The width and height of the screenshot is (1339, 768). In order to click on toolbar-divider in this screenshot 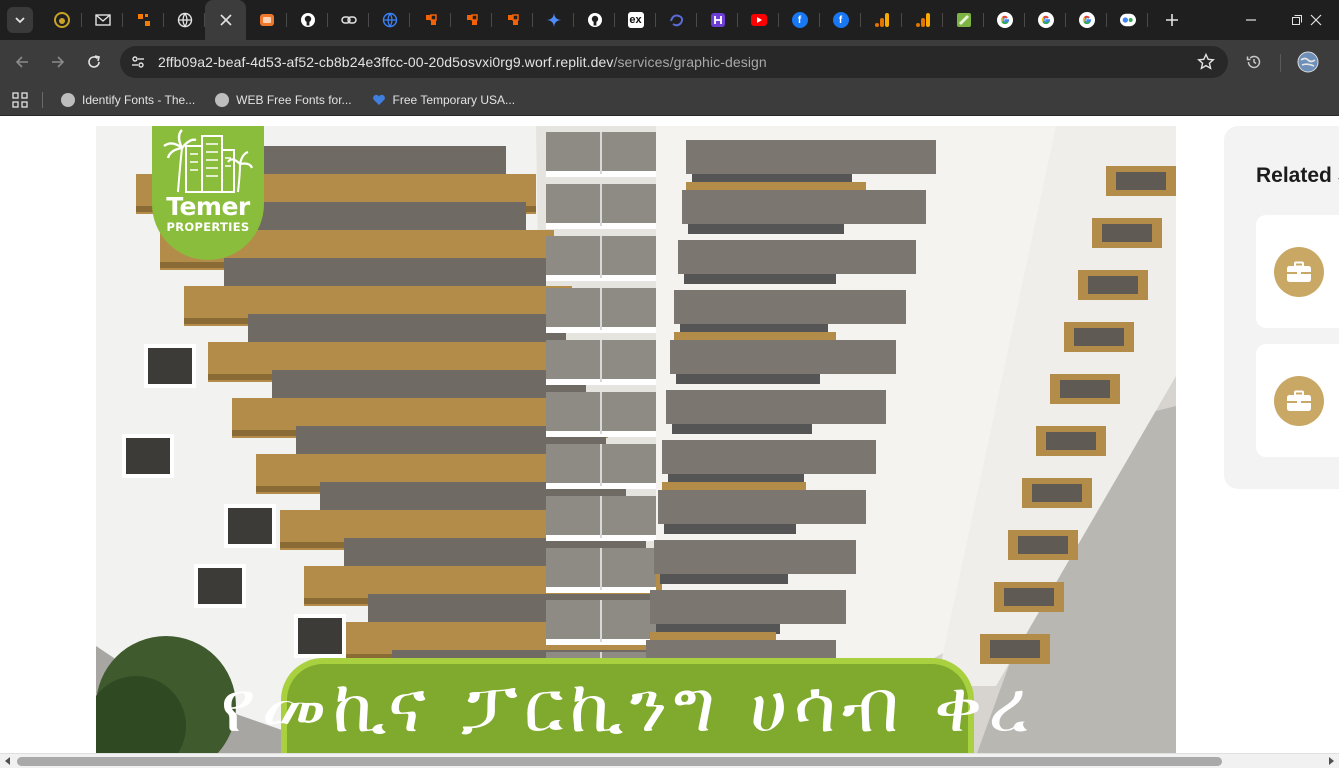, I will do `click(1280, 63)`.